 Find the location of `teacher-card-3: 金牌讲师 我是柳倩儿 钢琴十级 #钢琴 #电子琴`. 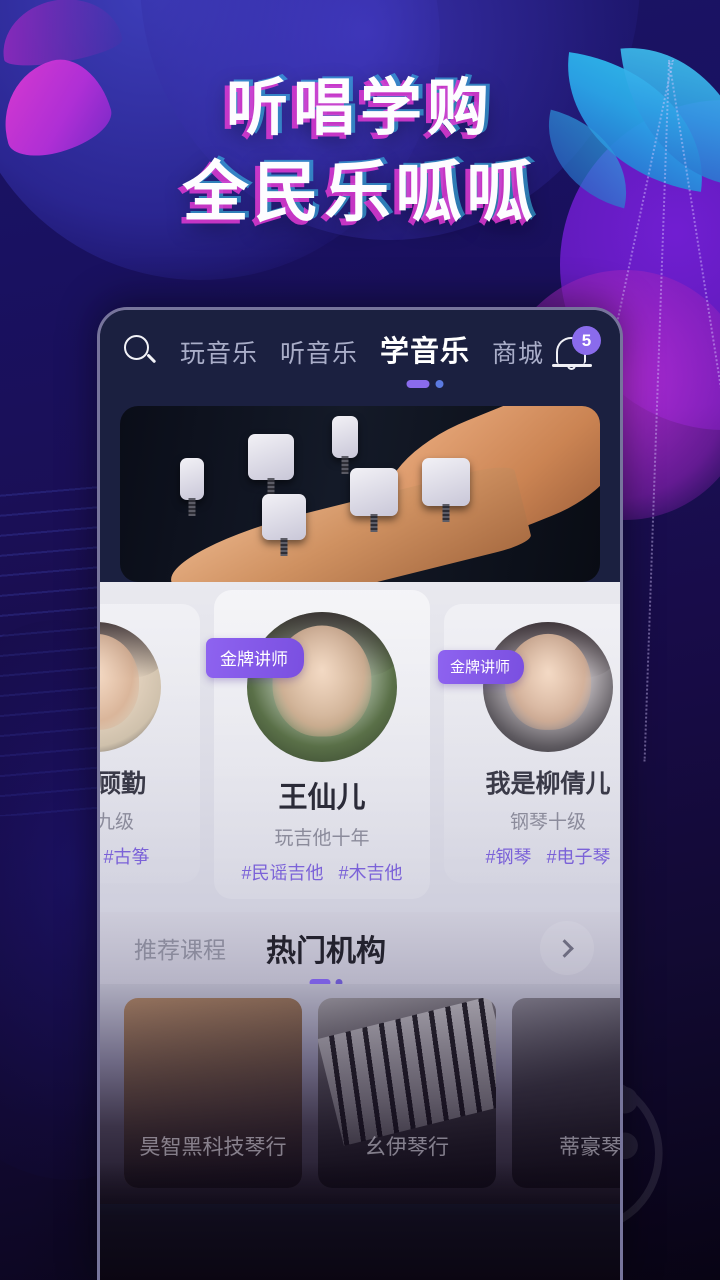

teacher-card-3: 金牌讲师 我是柳倩儿 钢琴十级 #钢琴 #电子琴 is located at coordinates (529, 743).